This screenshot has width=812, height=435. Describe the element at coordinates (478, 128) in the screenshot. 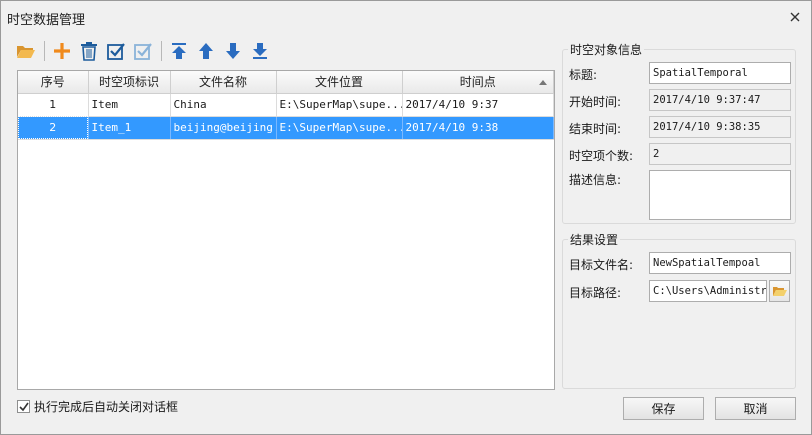

I see `cell-time: 2017/4/10 9:38` at that location.